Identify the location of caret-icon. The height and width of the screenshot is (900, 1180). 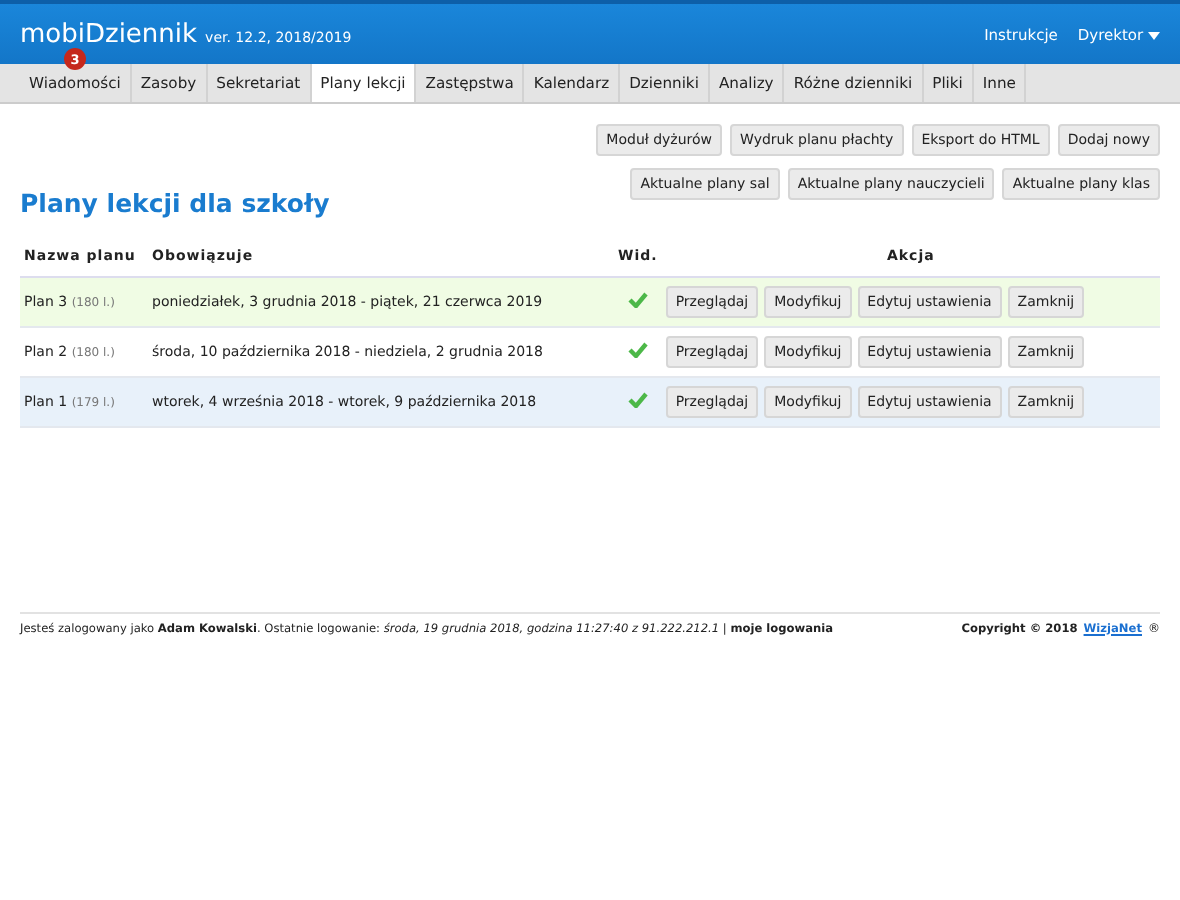
(1154, 35).